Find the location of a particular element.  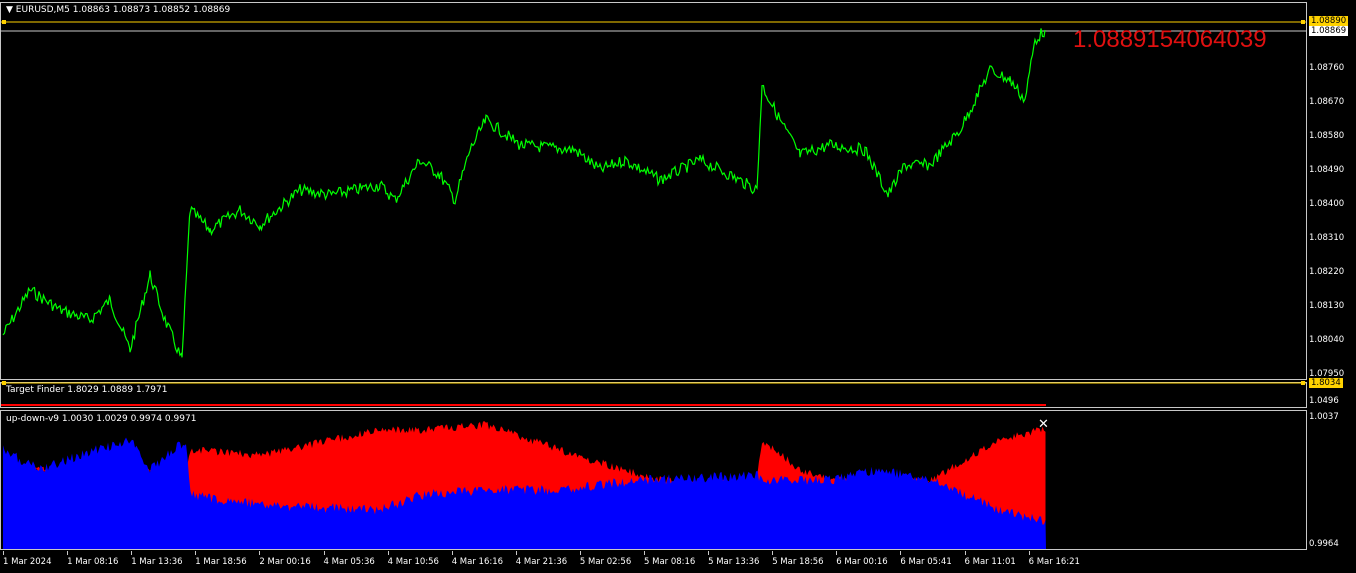

close-marker-icon: ✕ is located at coordinates (1043, 424).